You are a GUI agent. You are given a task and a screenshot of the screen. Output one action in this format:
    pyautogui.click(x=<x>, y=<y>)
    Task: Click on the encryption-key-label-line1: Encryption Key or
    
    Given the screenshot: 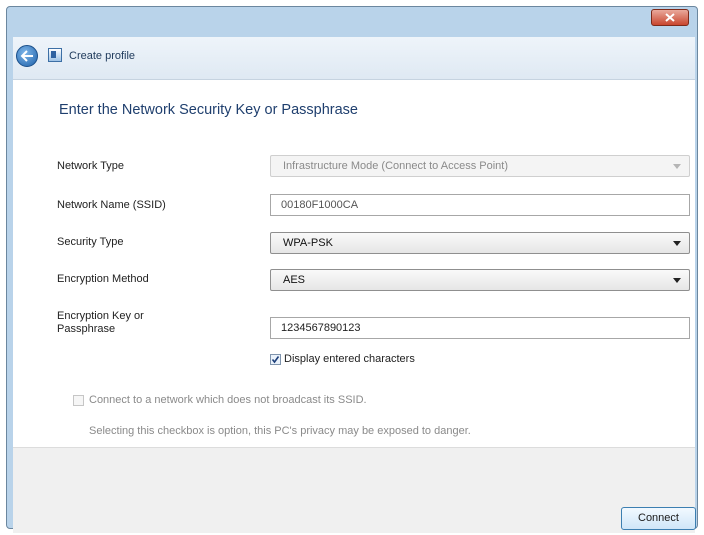 What is the action you would take?
    pyautogui.click(x=100, y=316)
    